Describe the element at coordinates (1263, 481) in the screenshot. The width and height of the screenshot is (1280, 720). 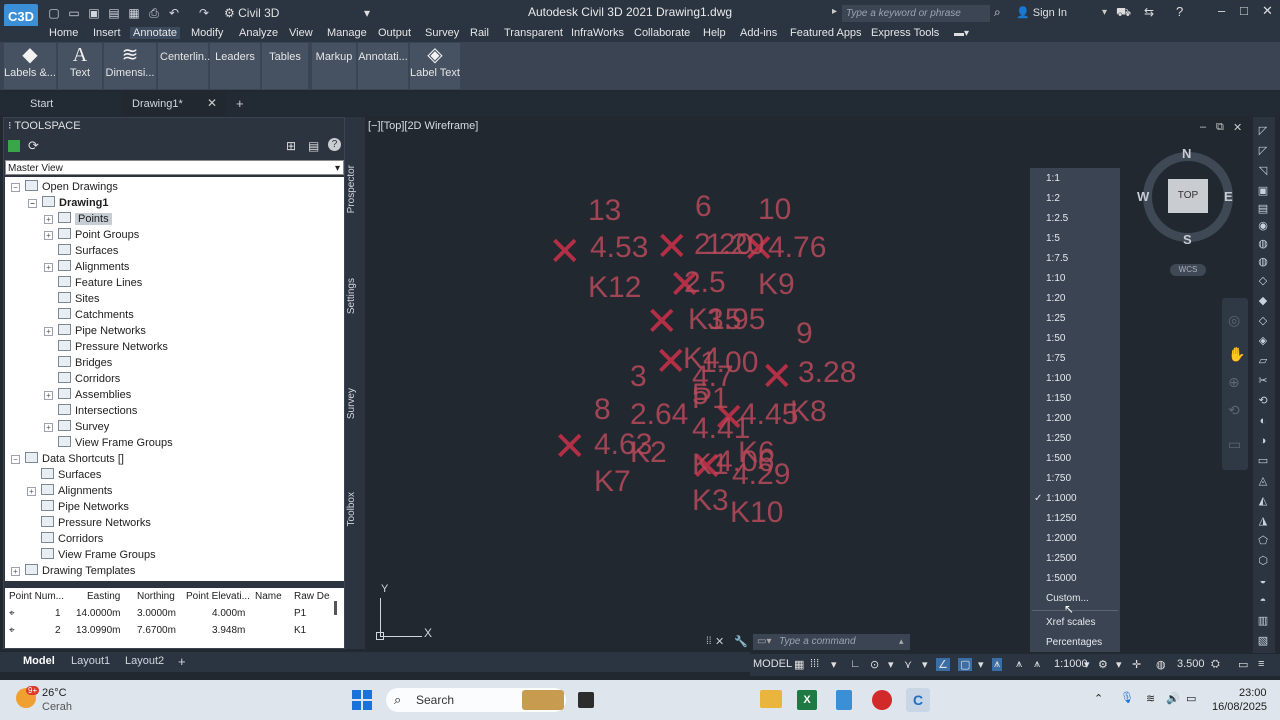
I see `tool-icon: ◬` at that location.